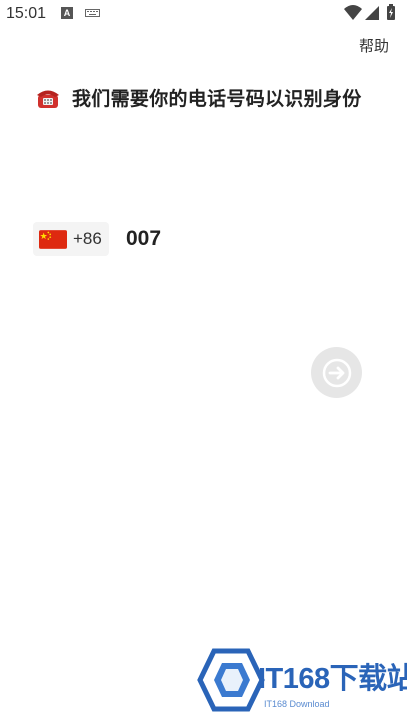 Image resolution: width=407 pixels, height=723 pixels. I want to click on status-time: 15:01, so click(26, 13).